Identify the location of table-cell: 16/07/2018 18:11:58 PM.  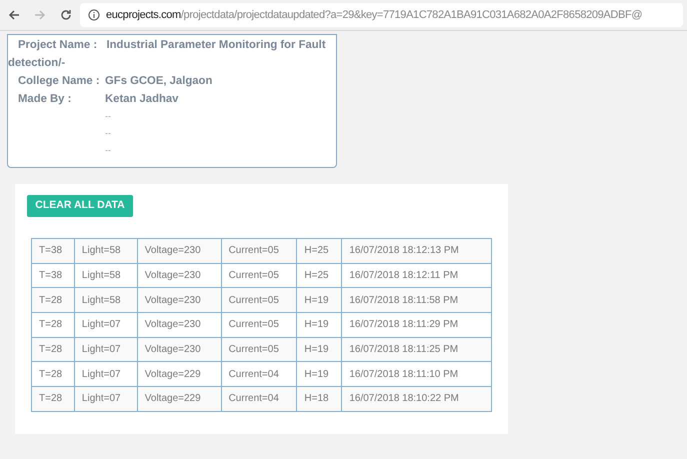
(417, 300).